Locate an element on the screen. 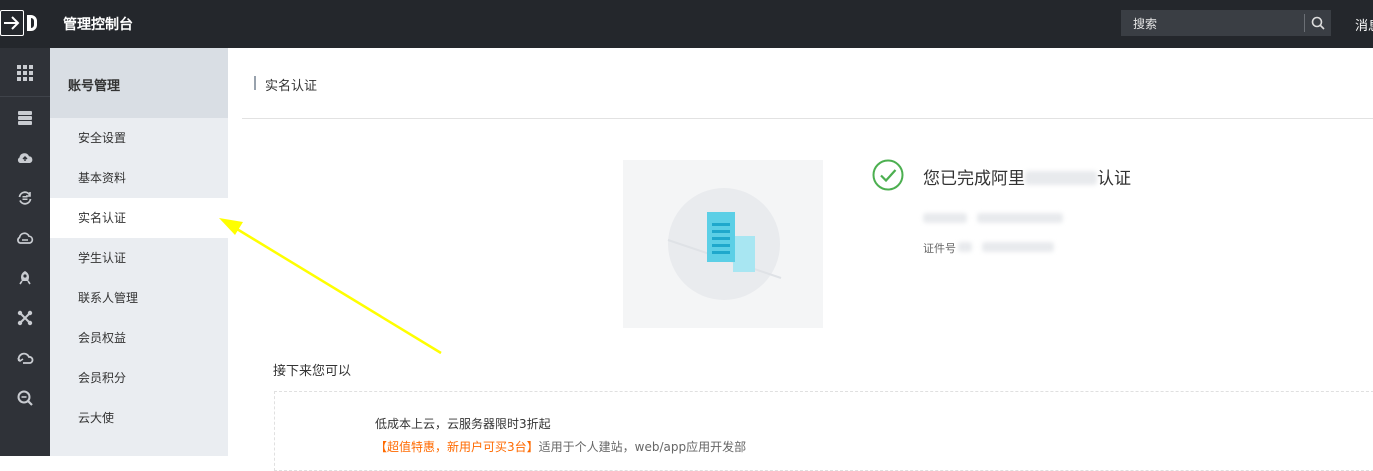  search-box: 搜索 is located at coordinates (1226, 23).